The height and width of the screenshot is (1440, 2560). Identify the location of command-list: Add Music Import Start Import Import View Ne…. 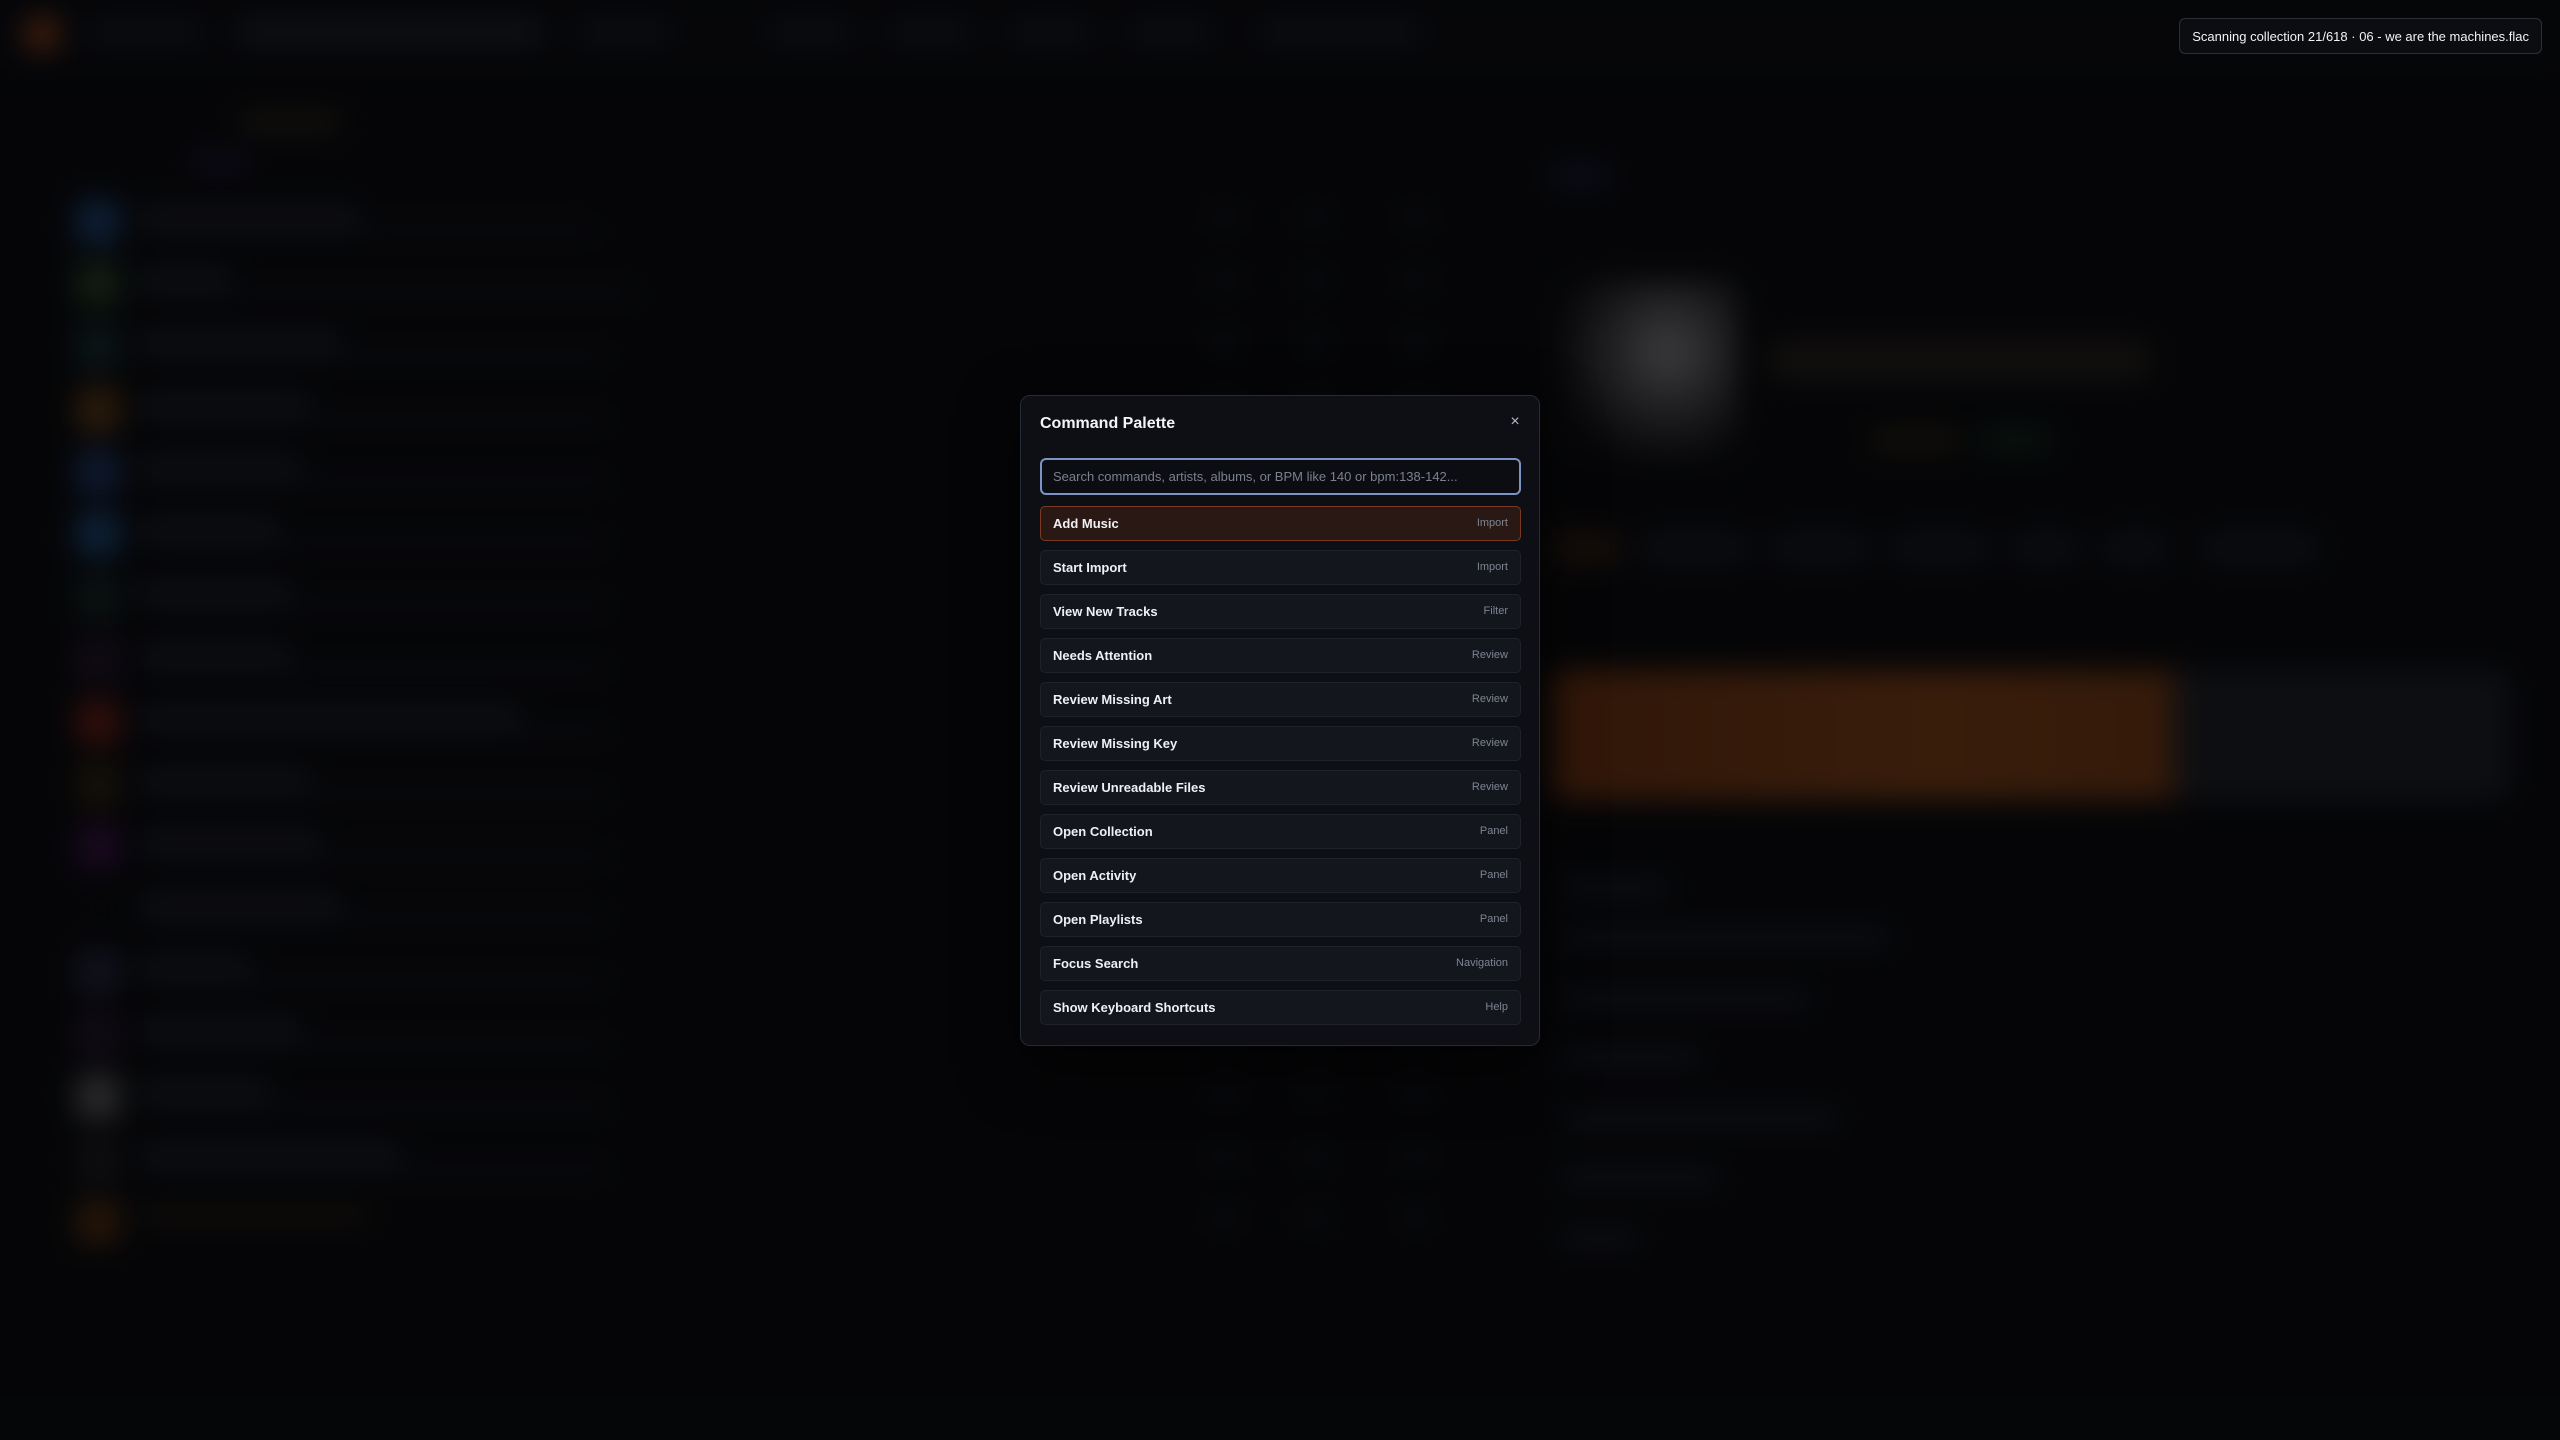
(1280, 770).